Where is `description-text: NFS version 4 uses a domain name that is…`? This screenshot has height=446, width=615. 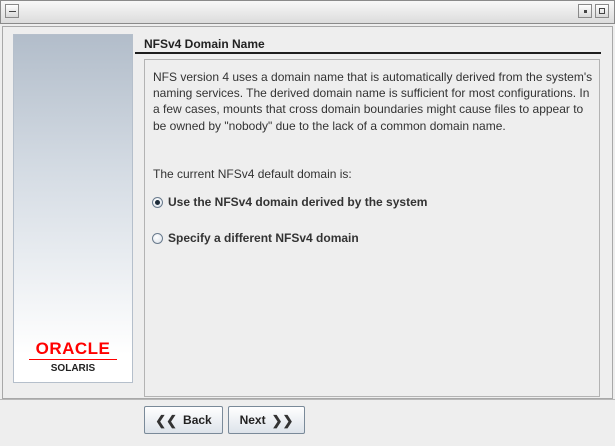
description-text: NFS version 4 uses a domain name that is… is located at coordinates (373, 101).